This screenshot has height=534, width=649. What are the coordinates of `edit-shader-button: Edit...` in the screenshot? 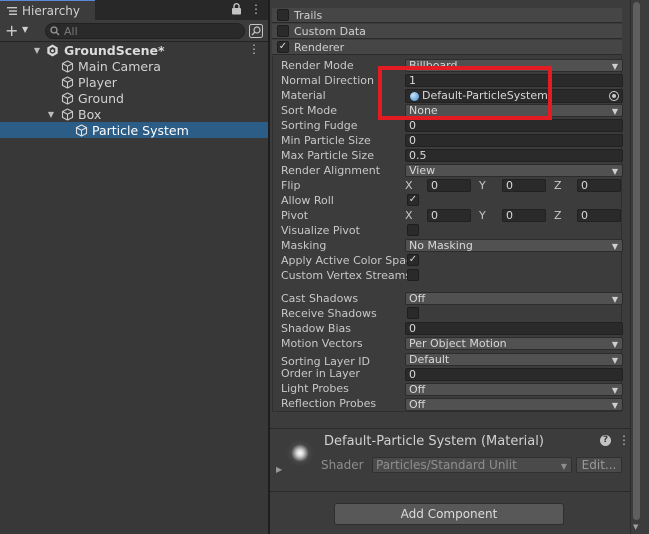 It's located at (599, 465).